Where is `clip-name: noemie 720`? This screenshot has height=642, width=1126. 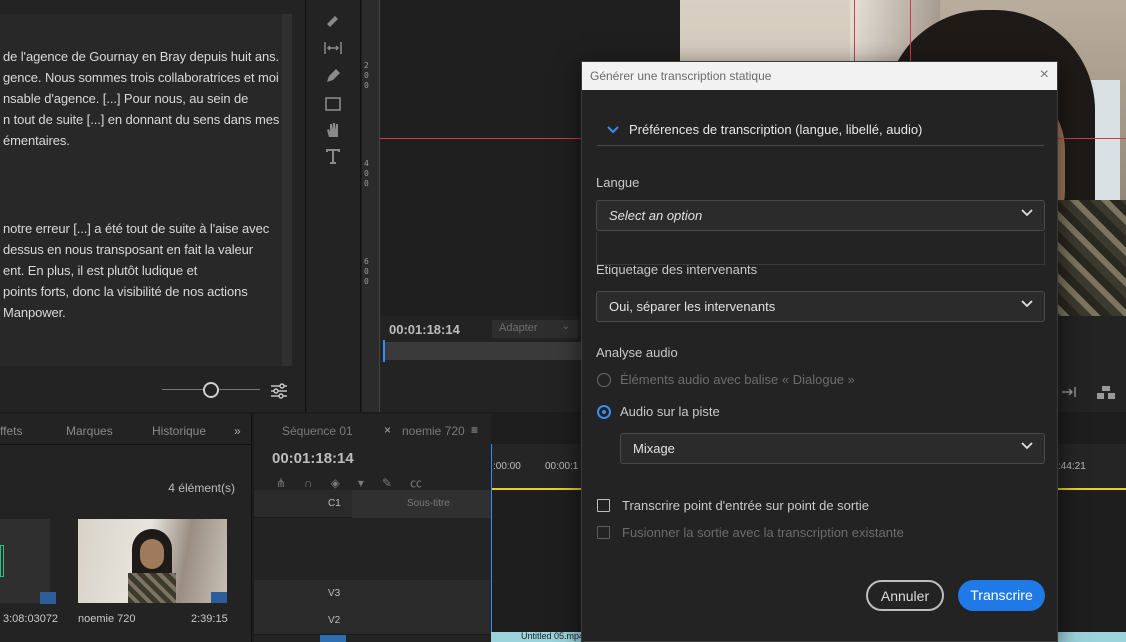
clip-name: noemie 720 is located at coordinates (107, 619).